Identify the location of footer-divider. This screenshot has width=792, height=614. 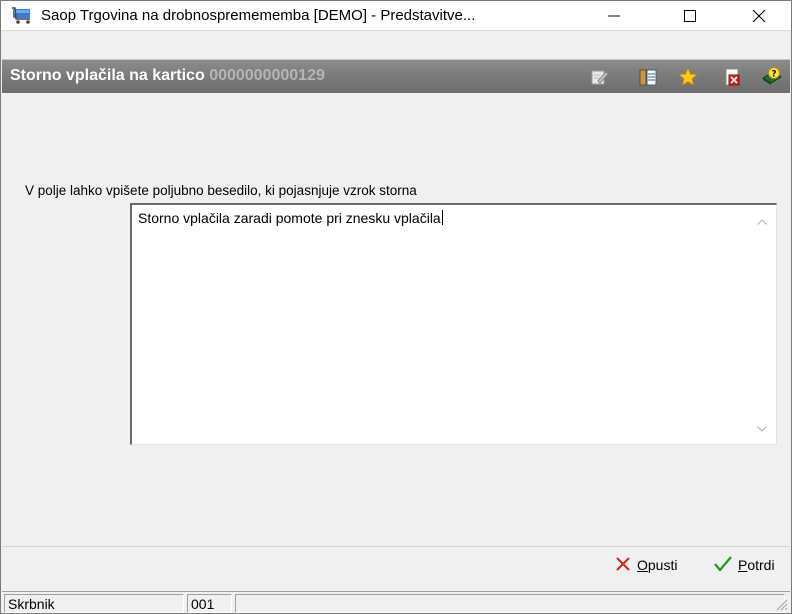
(396, 546).